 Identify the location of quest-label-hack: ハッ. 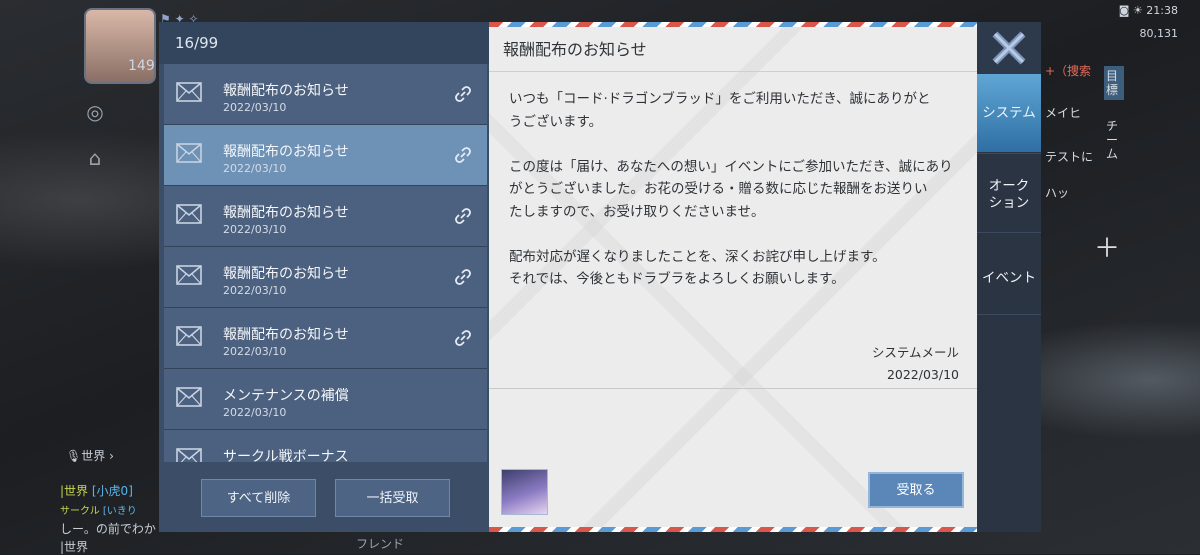
(1057, 192).